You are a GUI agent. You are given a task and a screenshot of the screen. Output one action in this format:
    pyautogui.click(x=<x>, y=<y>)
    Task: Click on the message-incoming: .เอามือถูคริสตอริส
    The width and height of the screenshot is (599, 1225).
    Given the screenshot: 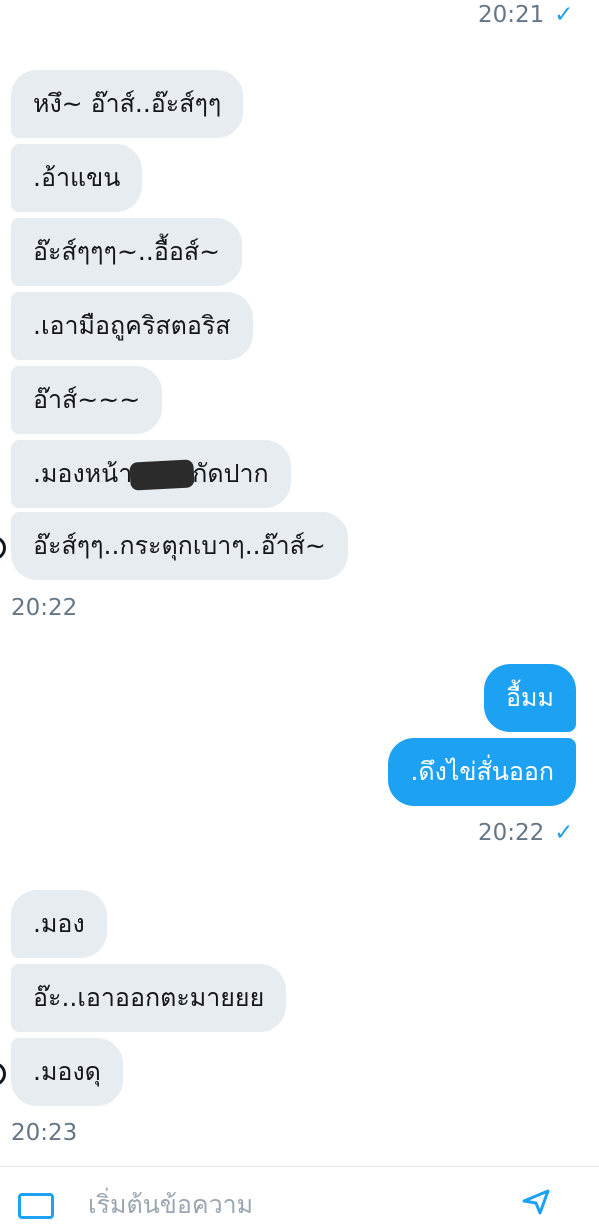 What is the action you would take?
    pyautogui.click(x=132, y=326)
    